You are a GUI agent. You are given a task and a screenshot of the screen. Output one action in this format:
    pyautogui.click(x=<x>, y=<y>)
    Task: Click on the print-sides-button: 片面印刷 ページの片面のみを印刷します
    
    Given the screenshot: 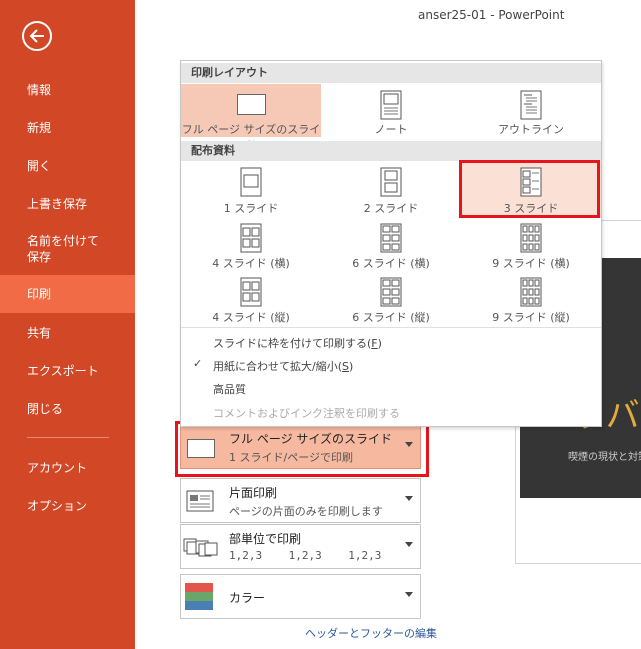 What is the action you would take?
    pyautogui.click(x=300, y=500)
    